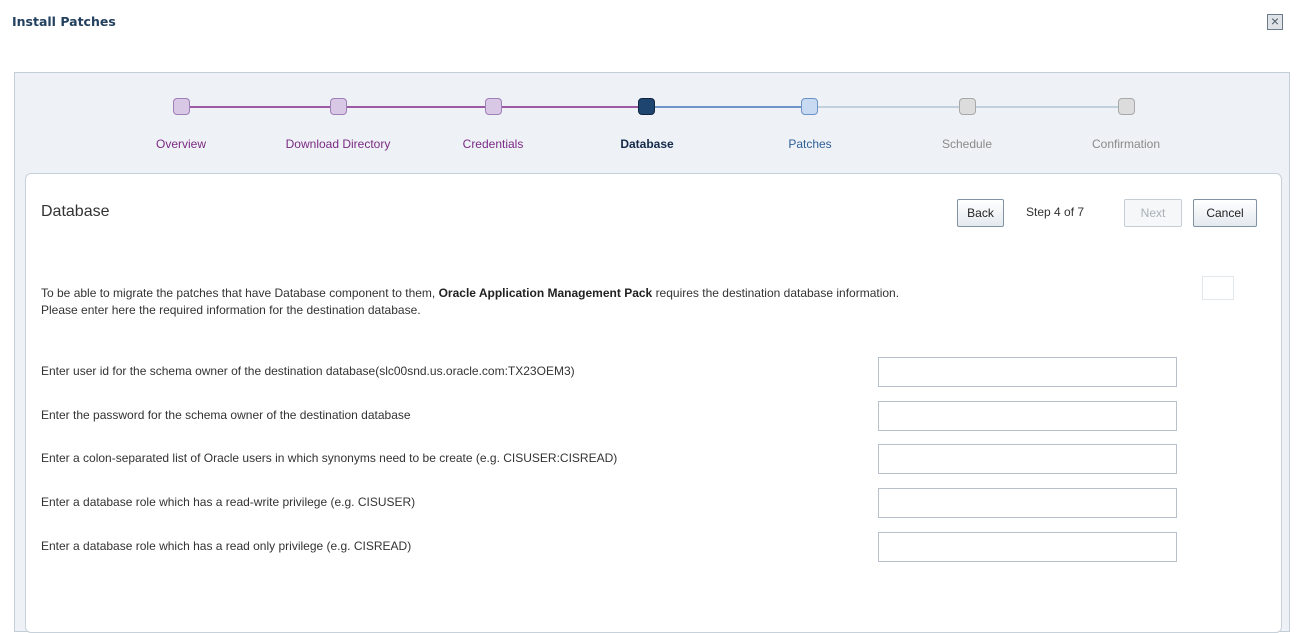 This screenshot has height=633, width=1297. I want to click on train-label-database: Database, so click(647, 144).